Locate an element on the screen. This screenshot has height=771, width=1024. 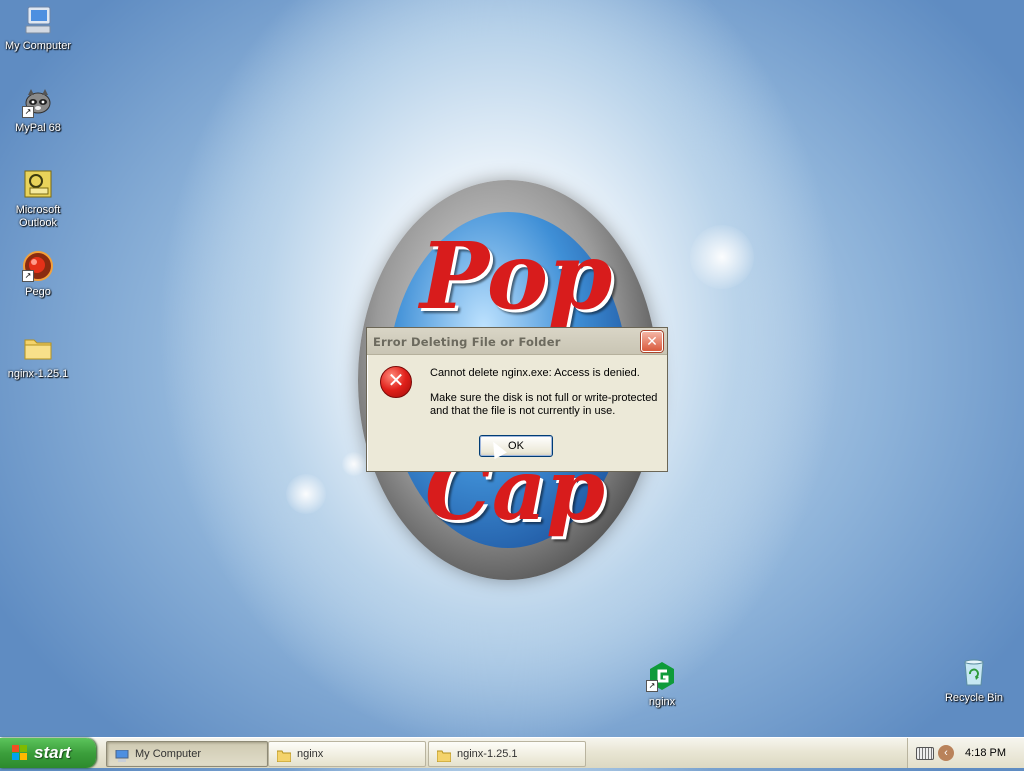
taskbar-item-my-computer: My Computer is located at coordinates (187, 754).